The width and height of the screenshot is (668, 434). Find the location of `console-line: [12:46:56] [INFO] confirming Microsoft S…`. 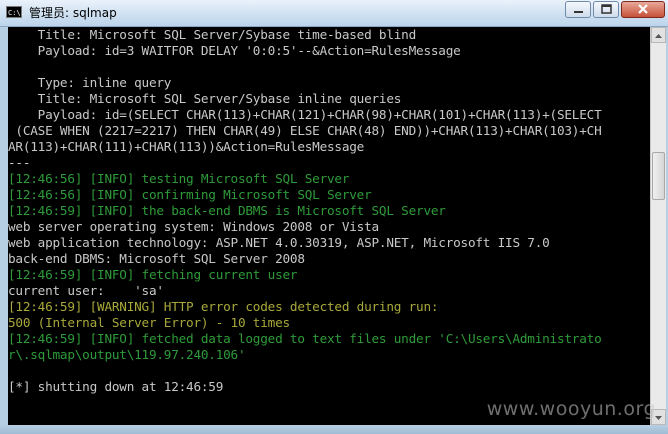

console-line: [12:46:56] [INFO] confirming Microsoft S… is located at coordinates (190, 194).